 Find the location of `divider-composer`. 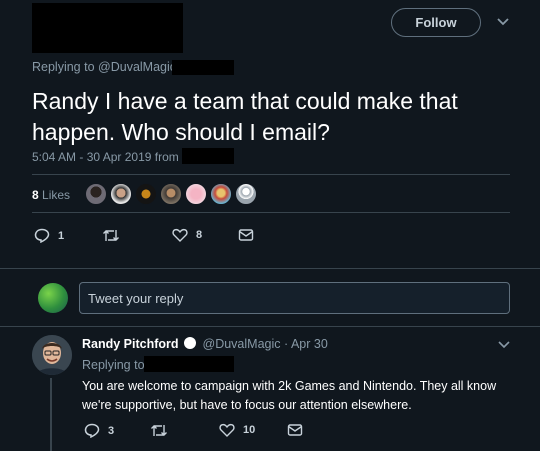

divider-composer is located at coordinates (270, 326).